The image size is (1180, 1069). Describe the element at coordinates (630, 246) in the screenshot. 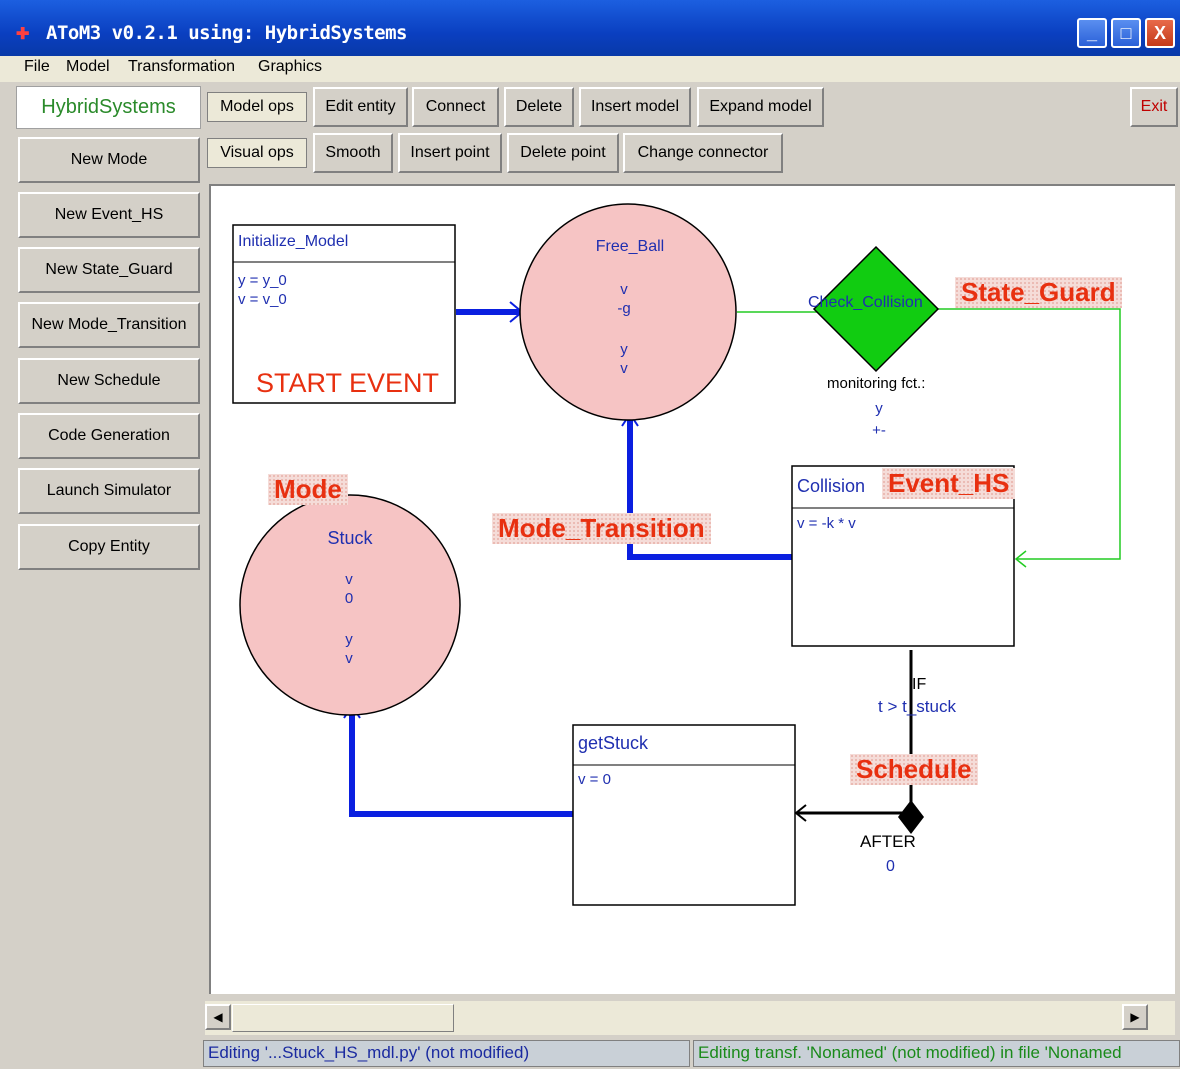

I see `free-ball-name: Free_Ball` at that location.